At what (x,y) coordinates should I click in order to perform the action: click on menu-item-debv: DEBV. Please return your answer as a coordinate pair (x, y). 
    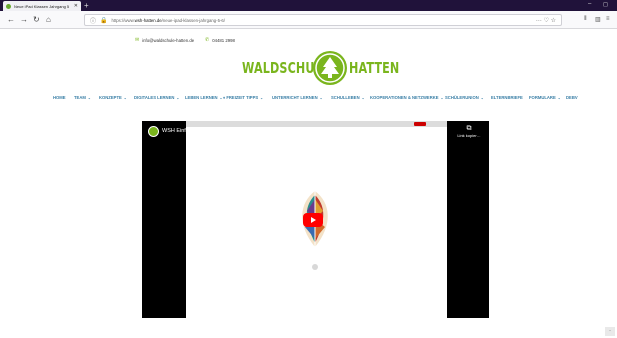
    Looking at the image, I should click on (572, 97).